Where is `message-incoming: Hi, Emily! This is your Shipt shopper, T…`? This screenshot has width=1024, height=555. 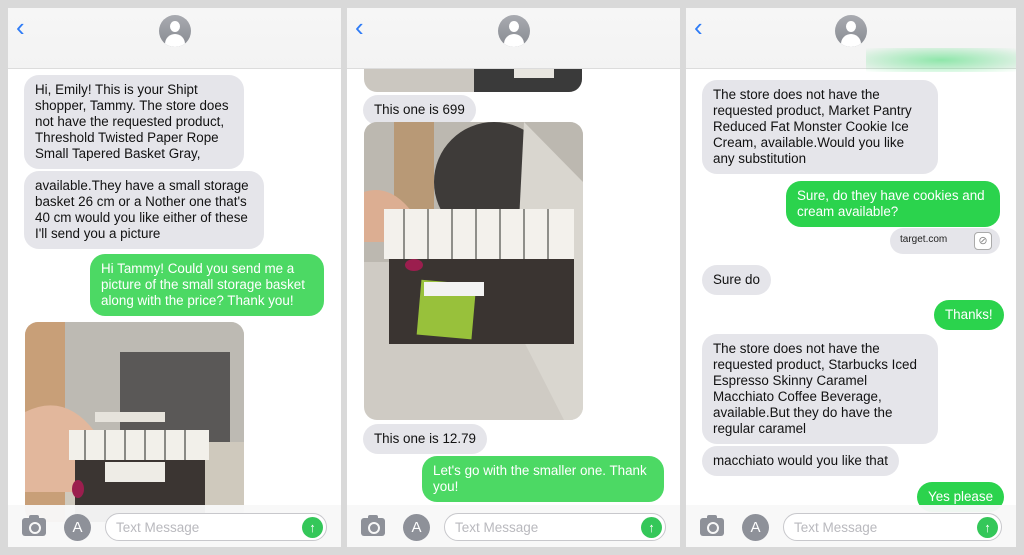
message-incoming: Hi, Emily! This is your Shipt shopper, T… is located at coordinates (134, 122).